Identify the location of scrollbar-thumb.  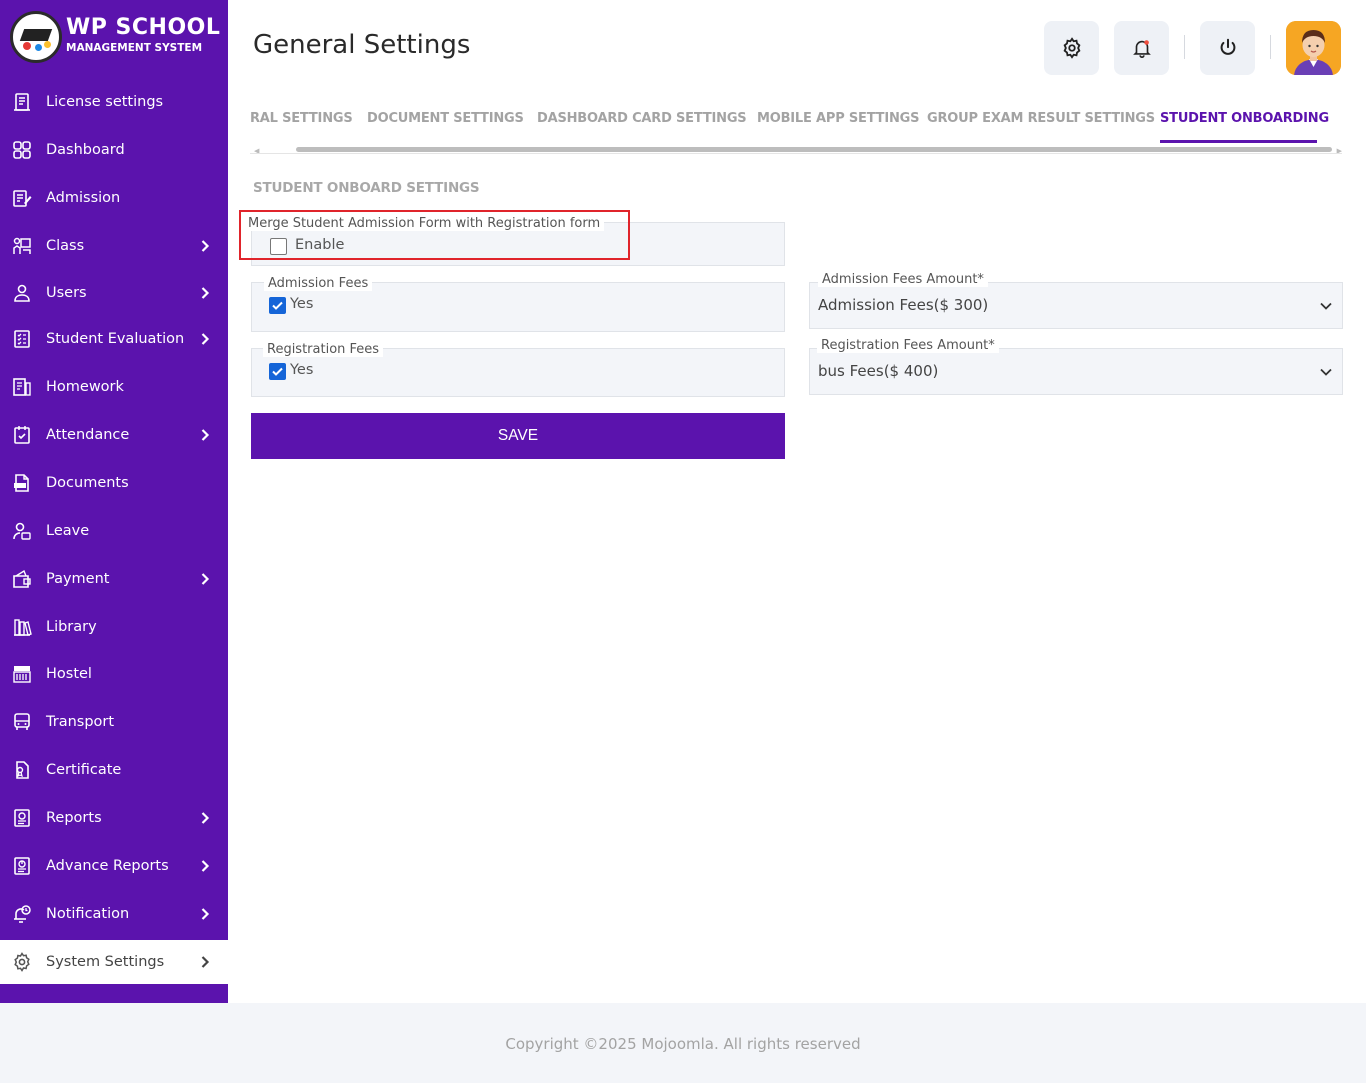
(814, 149).